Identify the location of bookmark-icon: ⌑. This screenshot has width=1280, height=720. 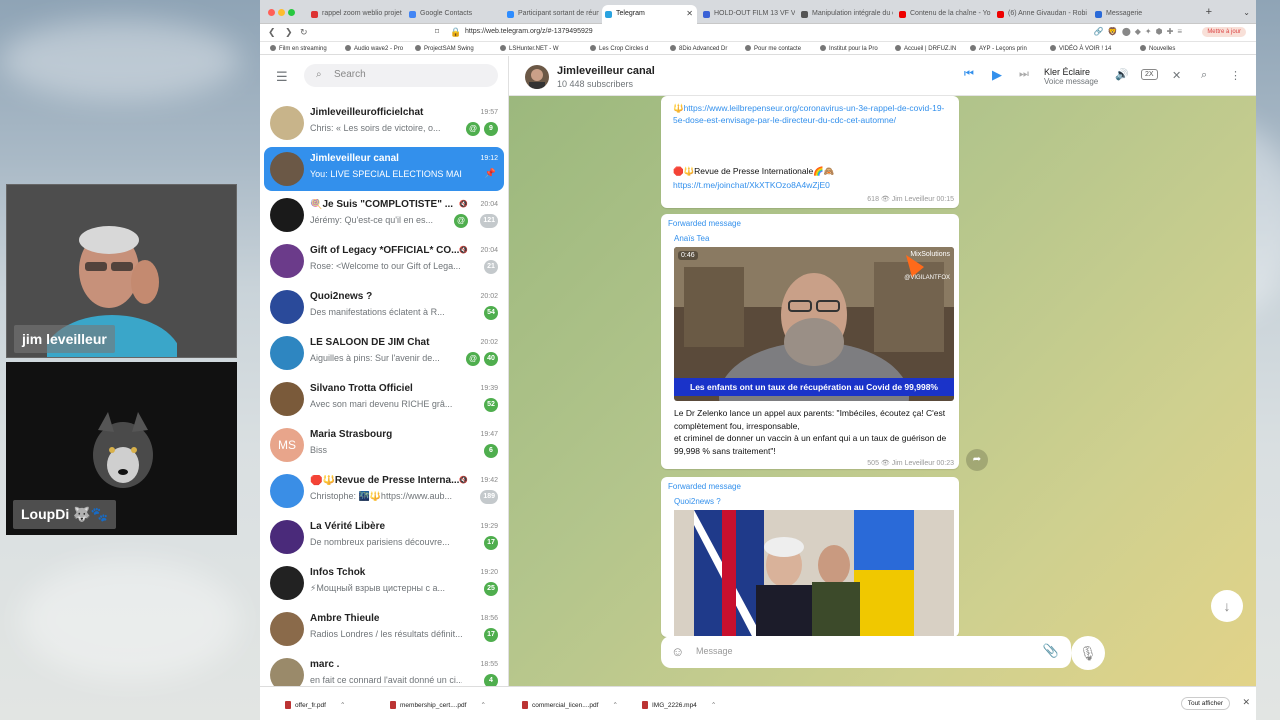
(437, 31).